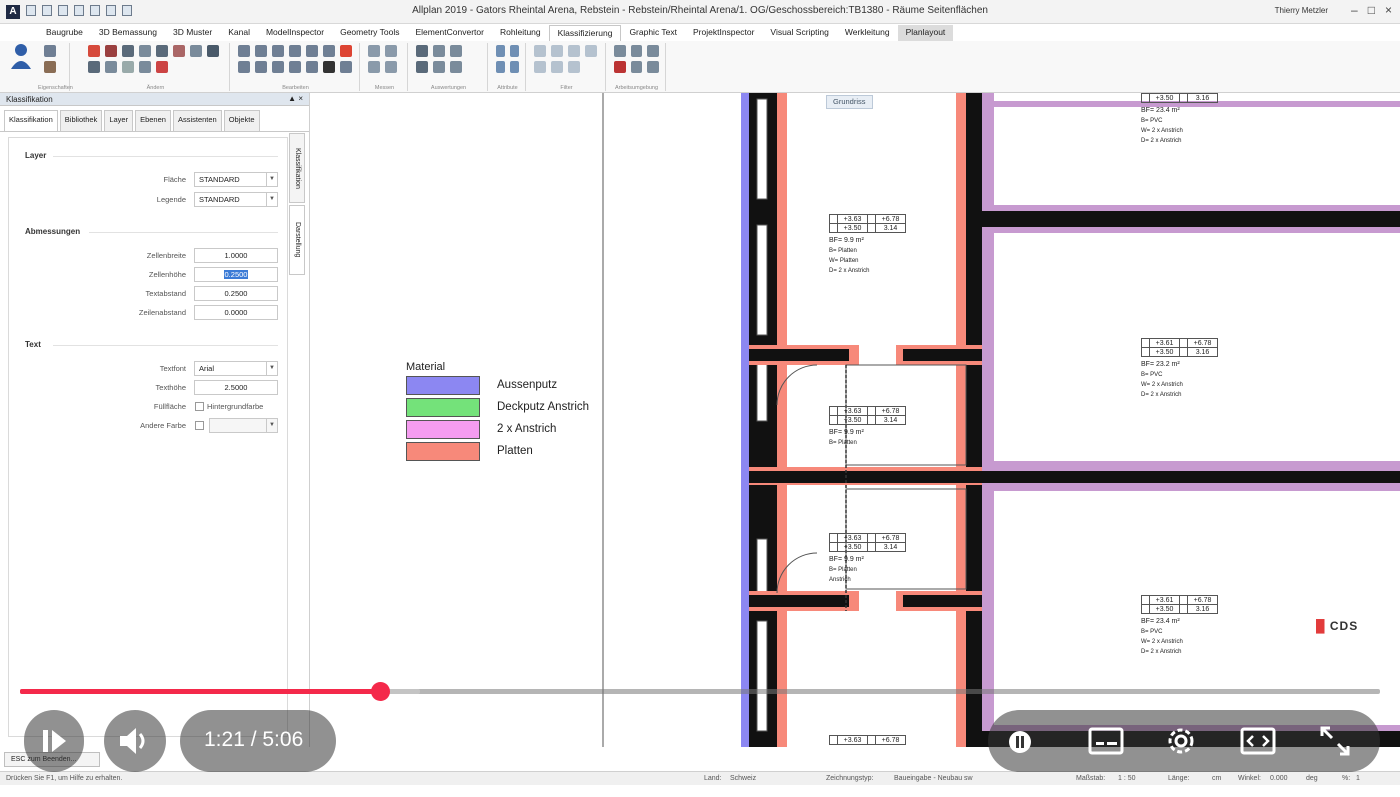 This screenshot has width=1400, height=797. Describe the element at coordinates (236, 179) in the screenshot. I see `flaeche-select: STANDARD ▼` at that location.